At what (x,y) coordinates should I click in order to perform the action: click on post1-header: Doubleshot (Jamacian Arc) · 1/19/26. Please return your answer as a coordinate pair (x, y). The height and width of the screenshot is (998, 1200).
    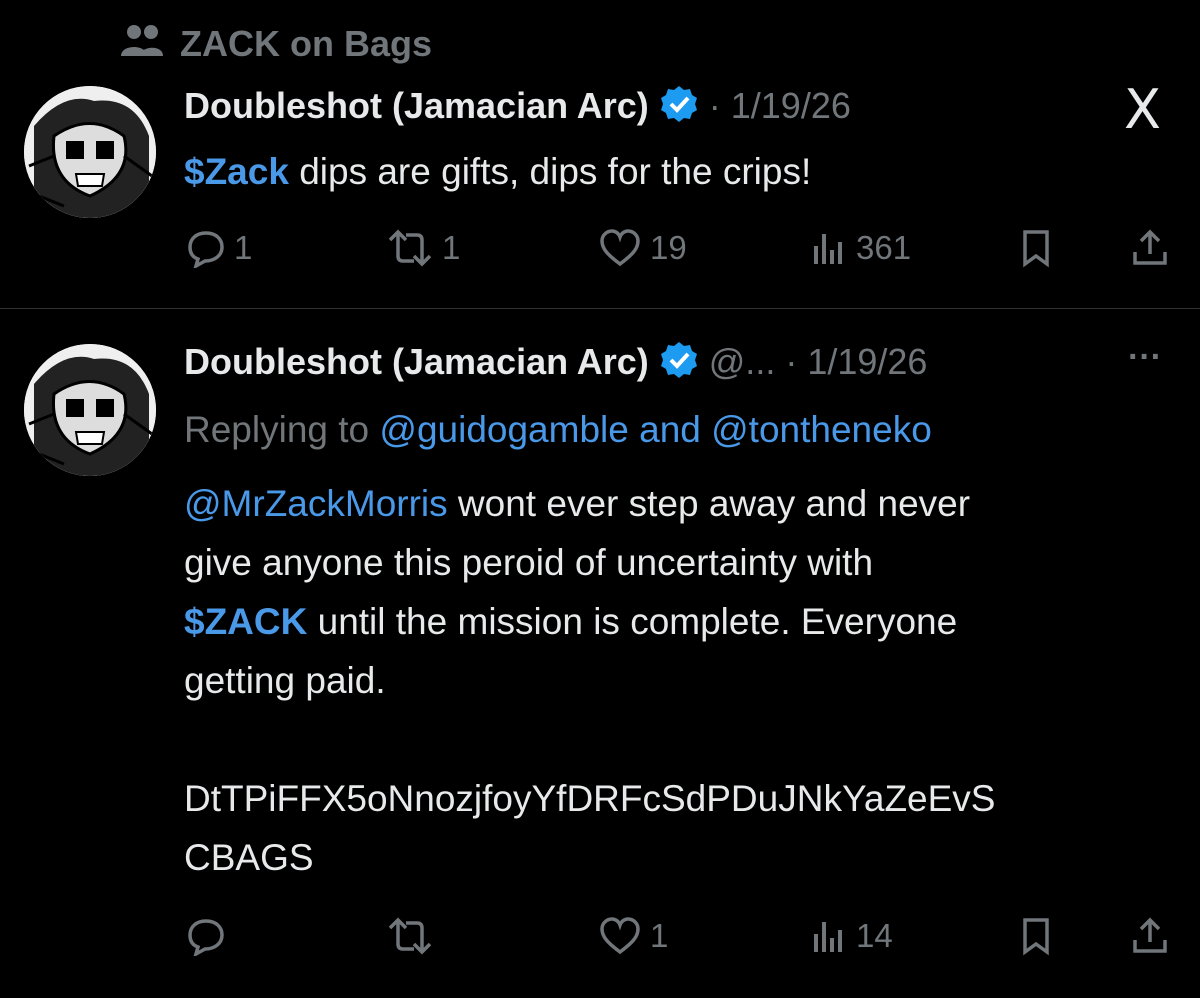
    Looking at the image, I should click on (517, 106).